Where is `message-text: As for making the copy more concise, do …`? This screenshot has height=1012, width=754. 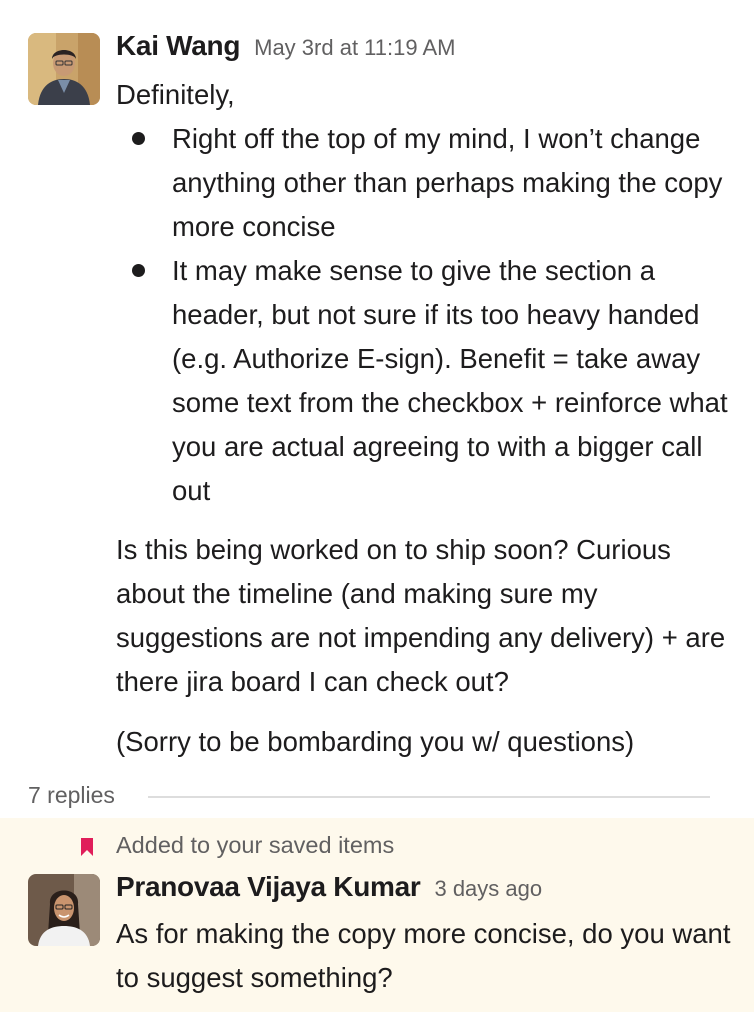 message-text: As for making the copy more concise, do … is located at coordinates (423, 955).